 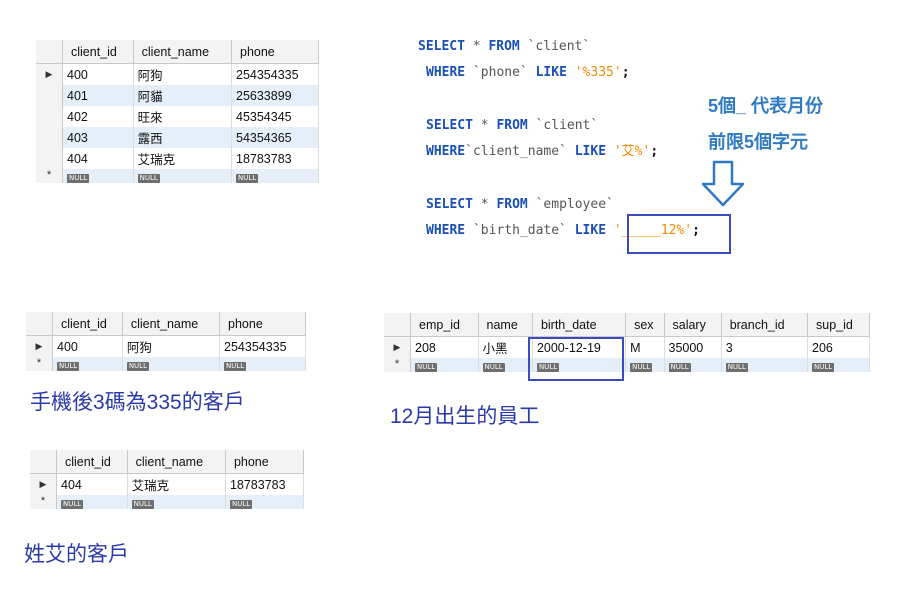 What do you see at coordinates (98, 95) in the screenshot?
I see `cell: 401` at bounding box center [98, 95].